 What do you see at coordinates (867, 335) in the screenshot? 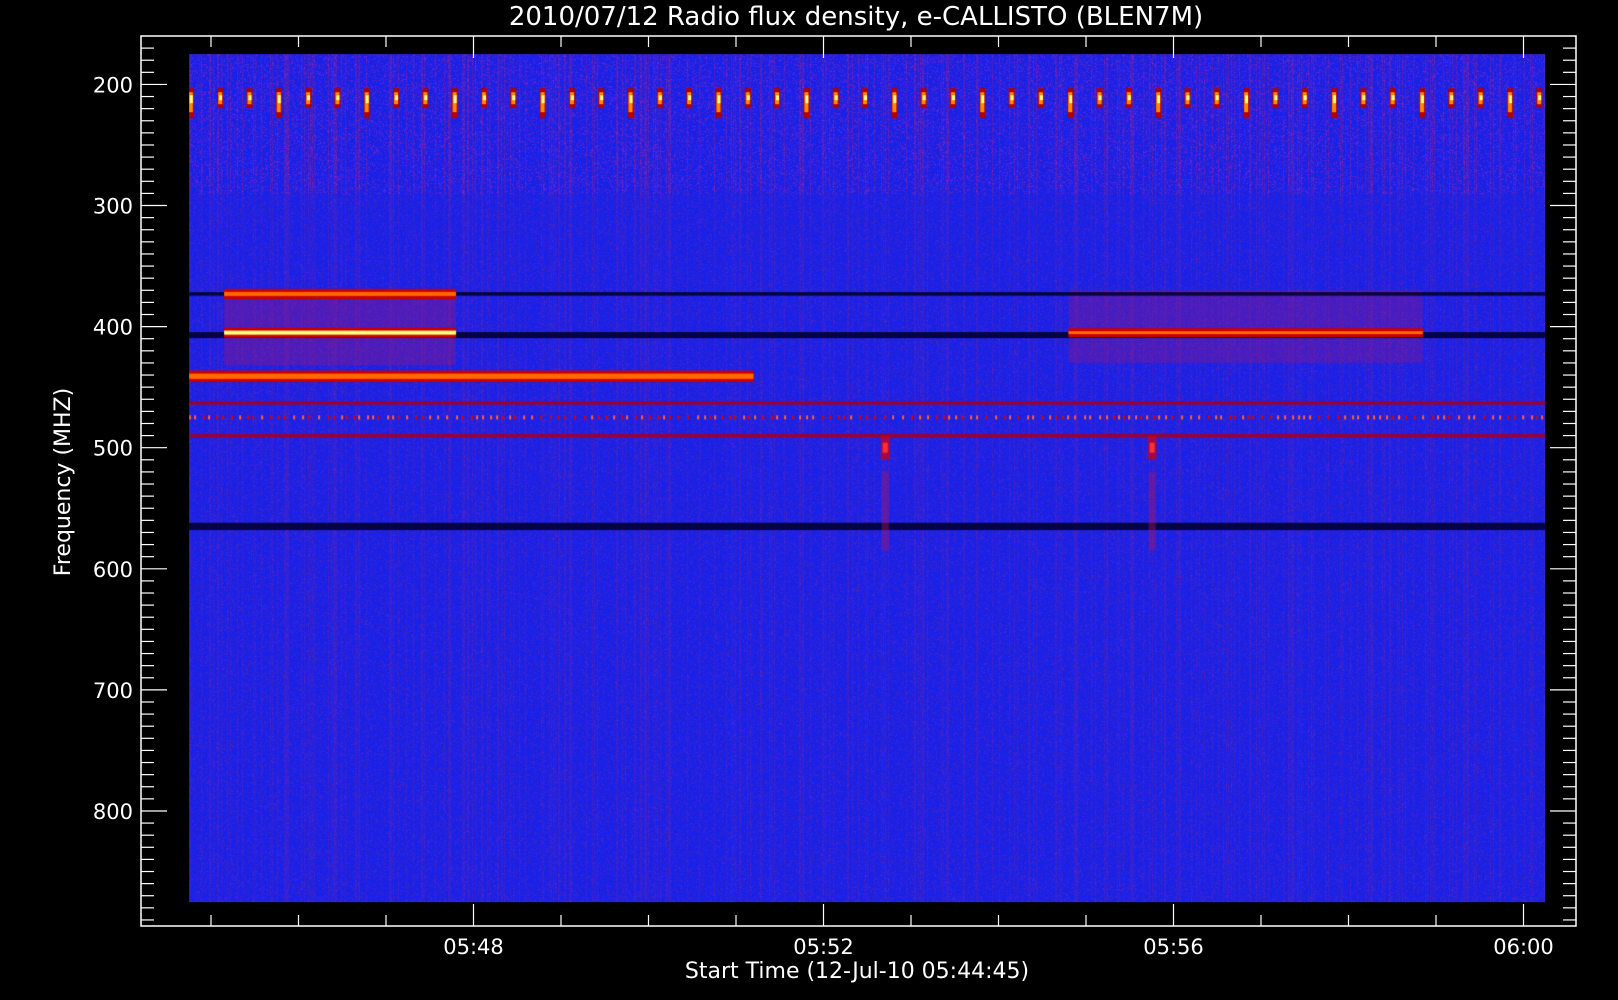
I see `feature-dark-line-407MHz` at bounding box center [867, 335].